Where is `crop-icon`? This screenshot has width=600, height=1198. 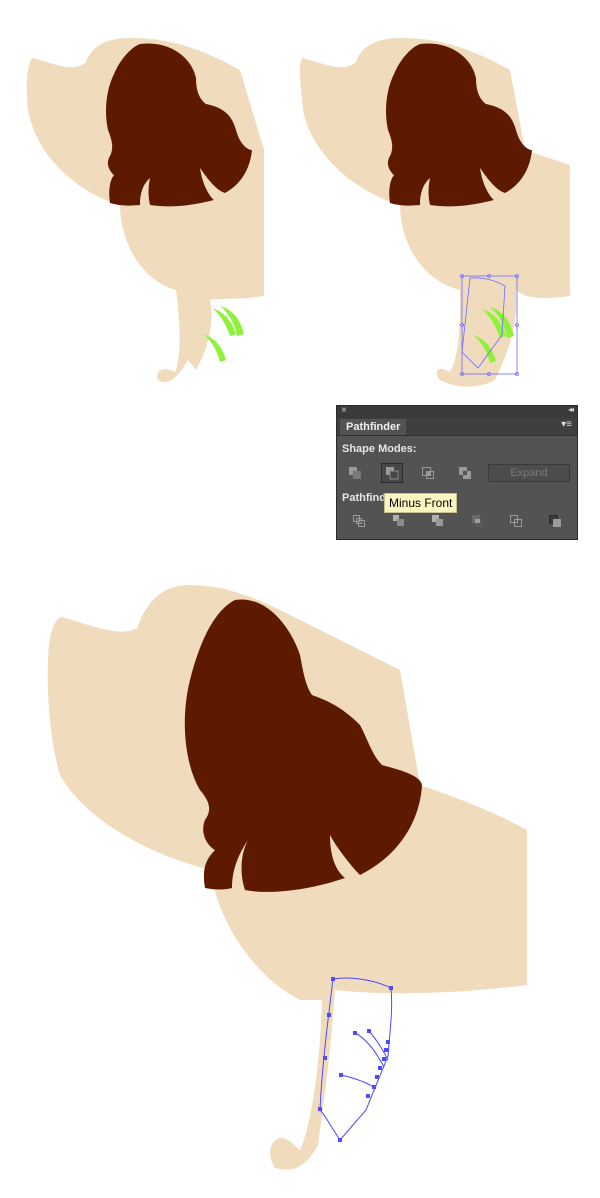 crop-icon is located at coordinates (477, 521).